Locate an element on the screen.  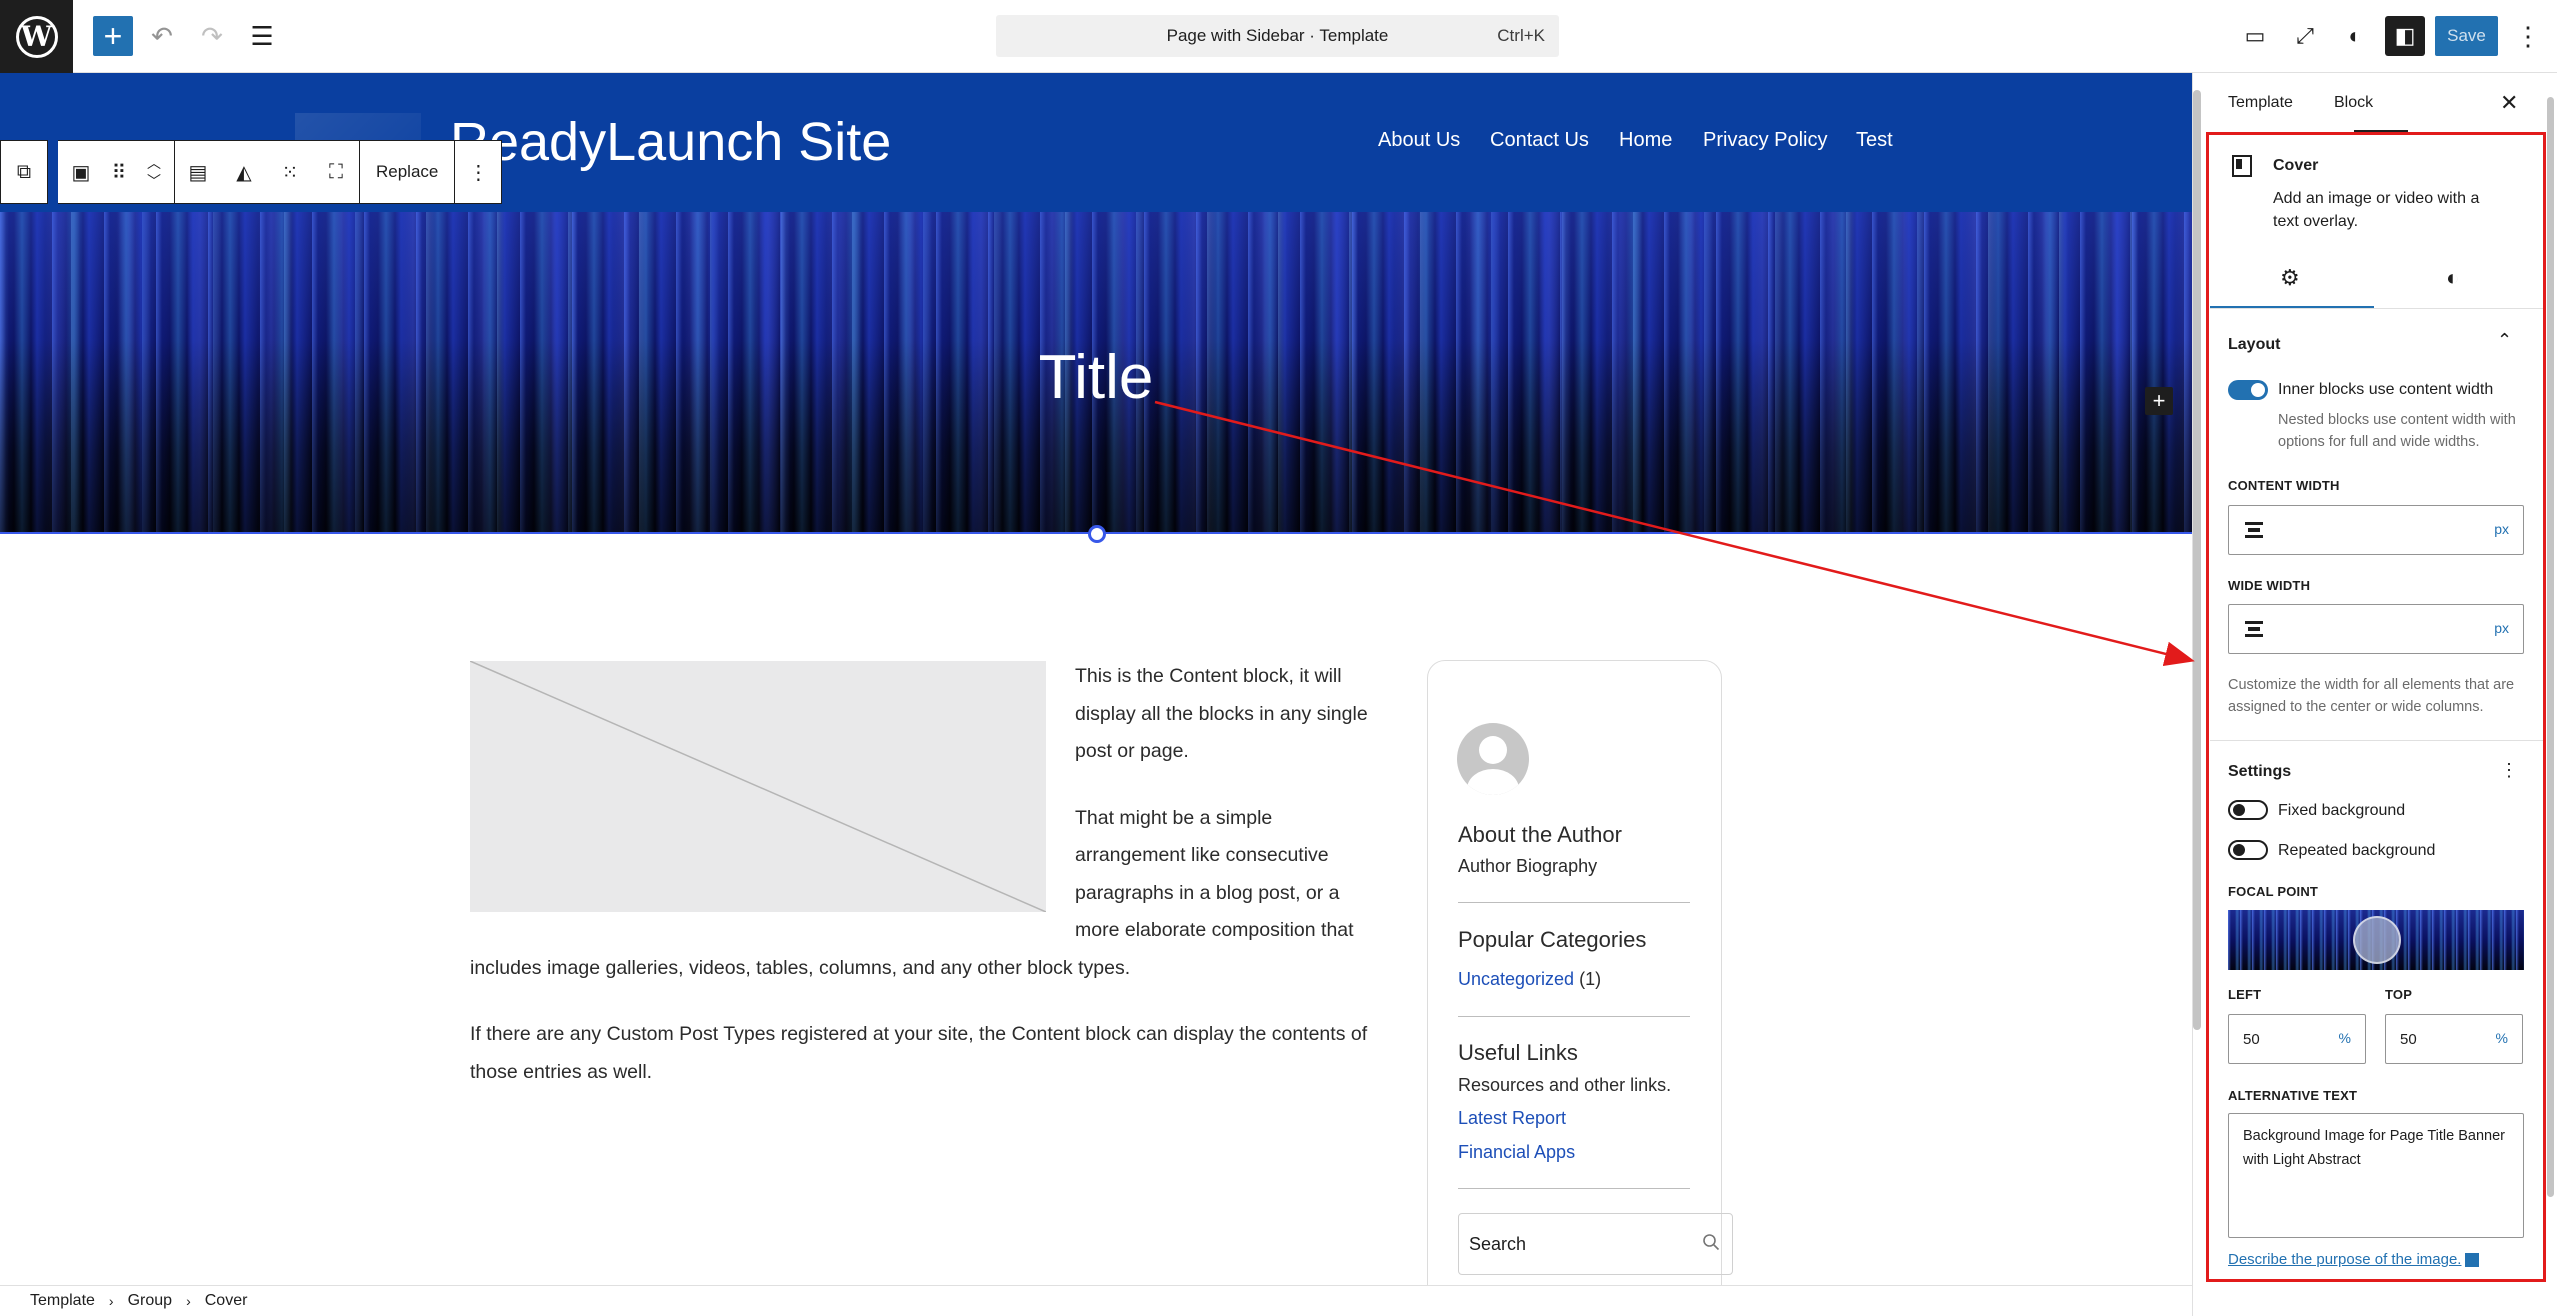
list-view-button: ☰ is located at coordinates (262, 36).